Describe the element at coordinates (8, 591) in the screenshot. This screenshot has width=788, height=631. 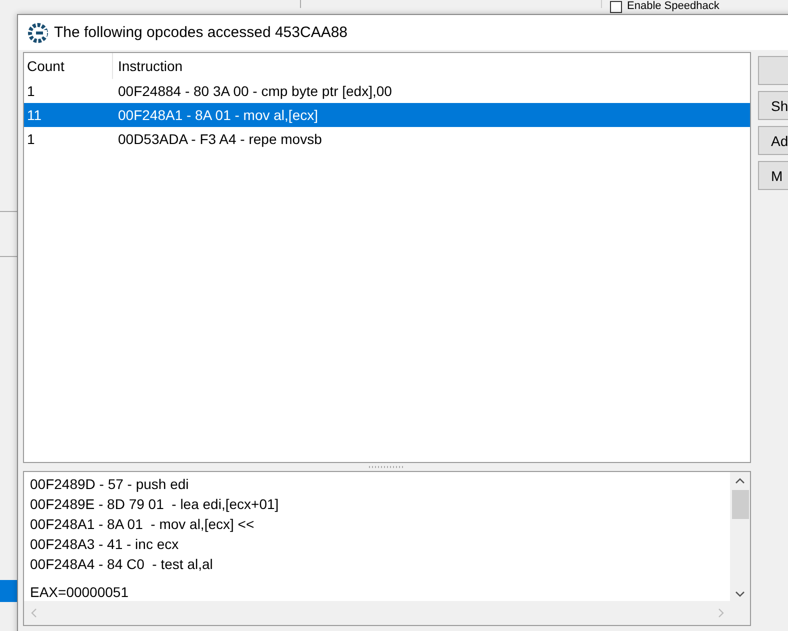
I see `selection-strip` at that location.